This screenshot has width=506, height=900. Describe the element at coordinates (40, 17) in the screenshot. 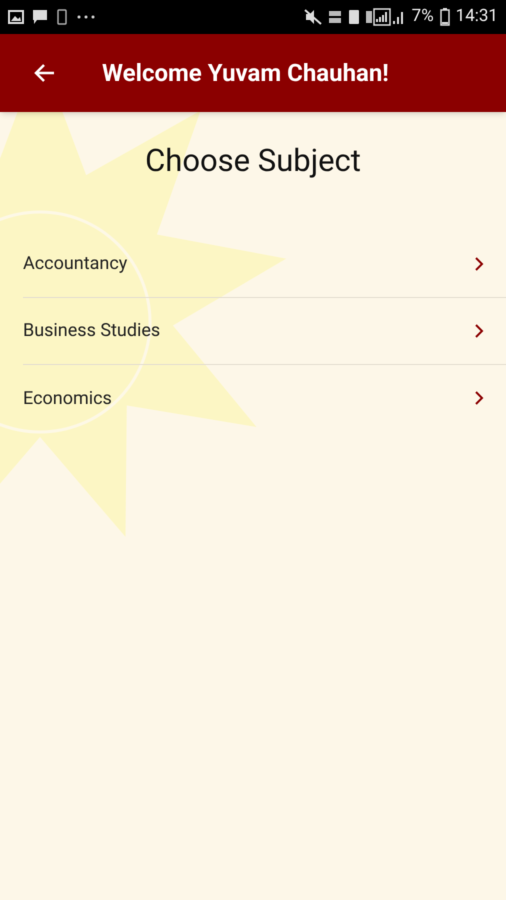

I see `chat-icon` at that location.